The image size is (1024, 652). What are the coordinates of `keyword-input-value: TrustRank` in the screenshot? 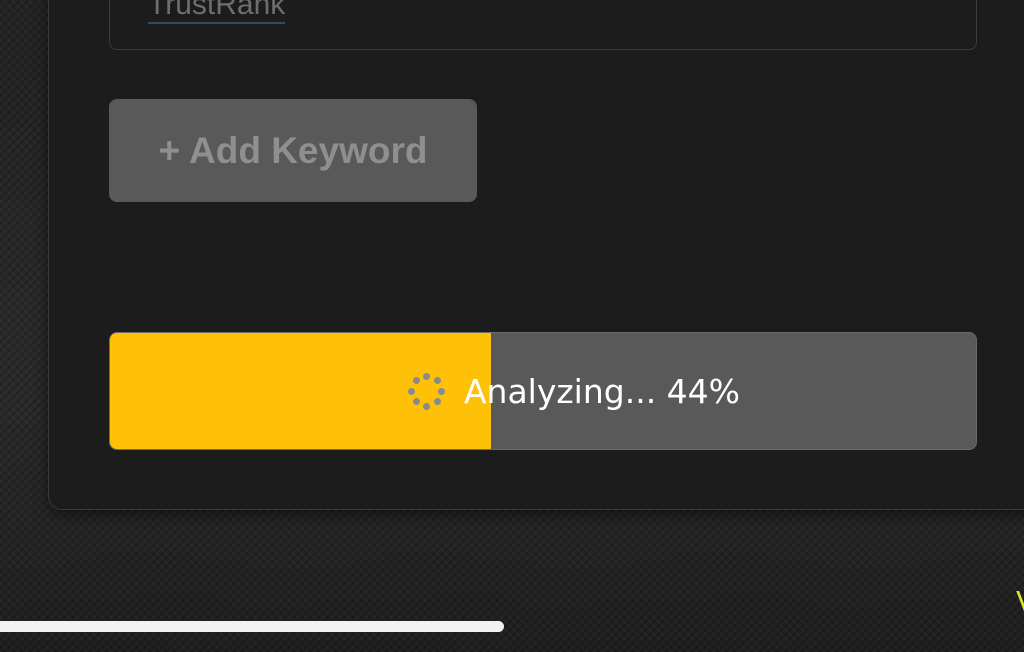 It's located at (217, 12).